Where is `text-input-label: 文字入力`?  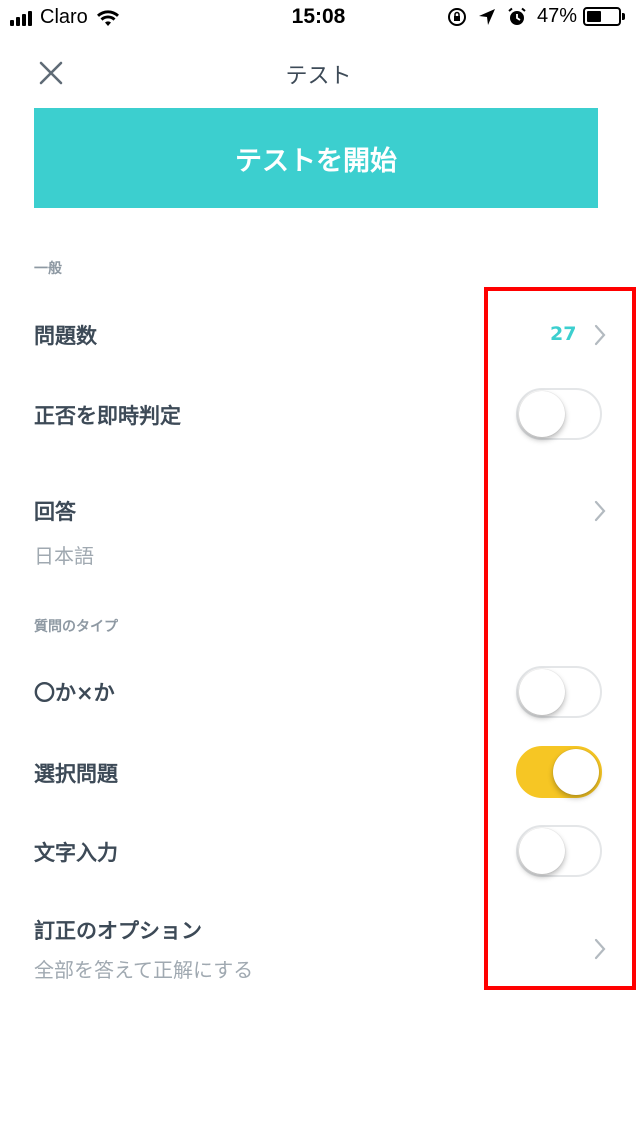
text-input-label: 文字入力 is located at coordinates (76, 853).